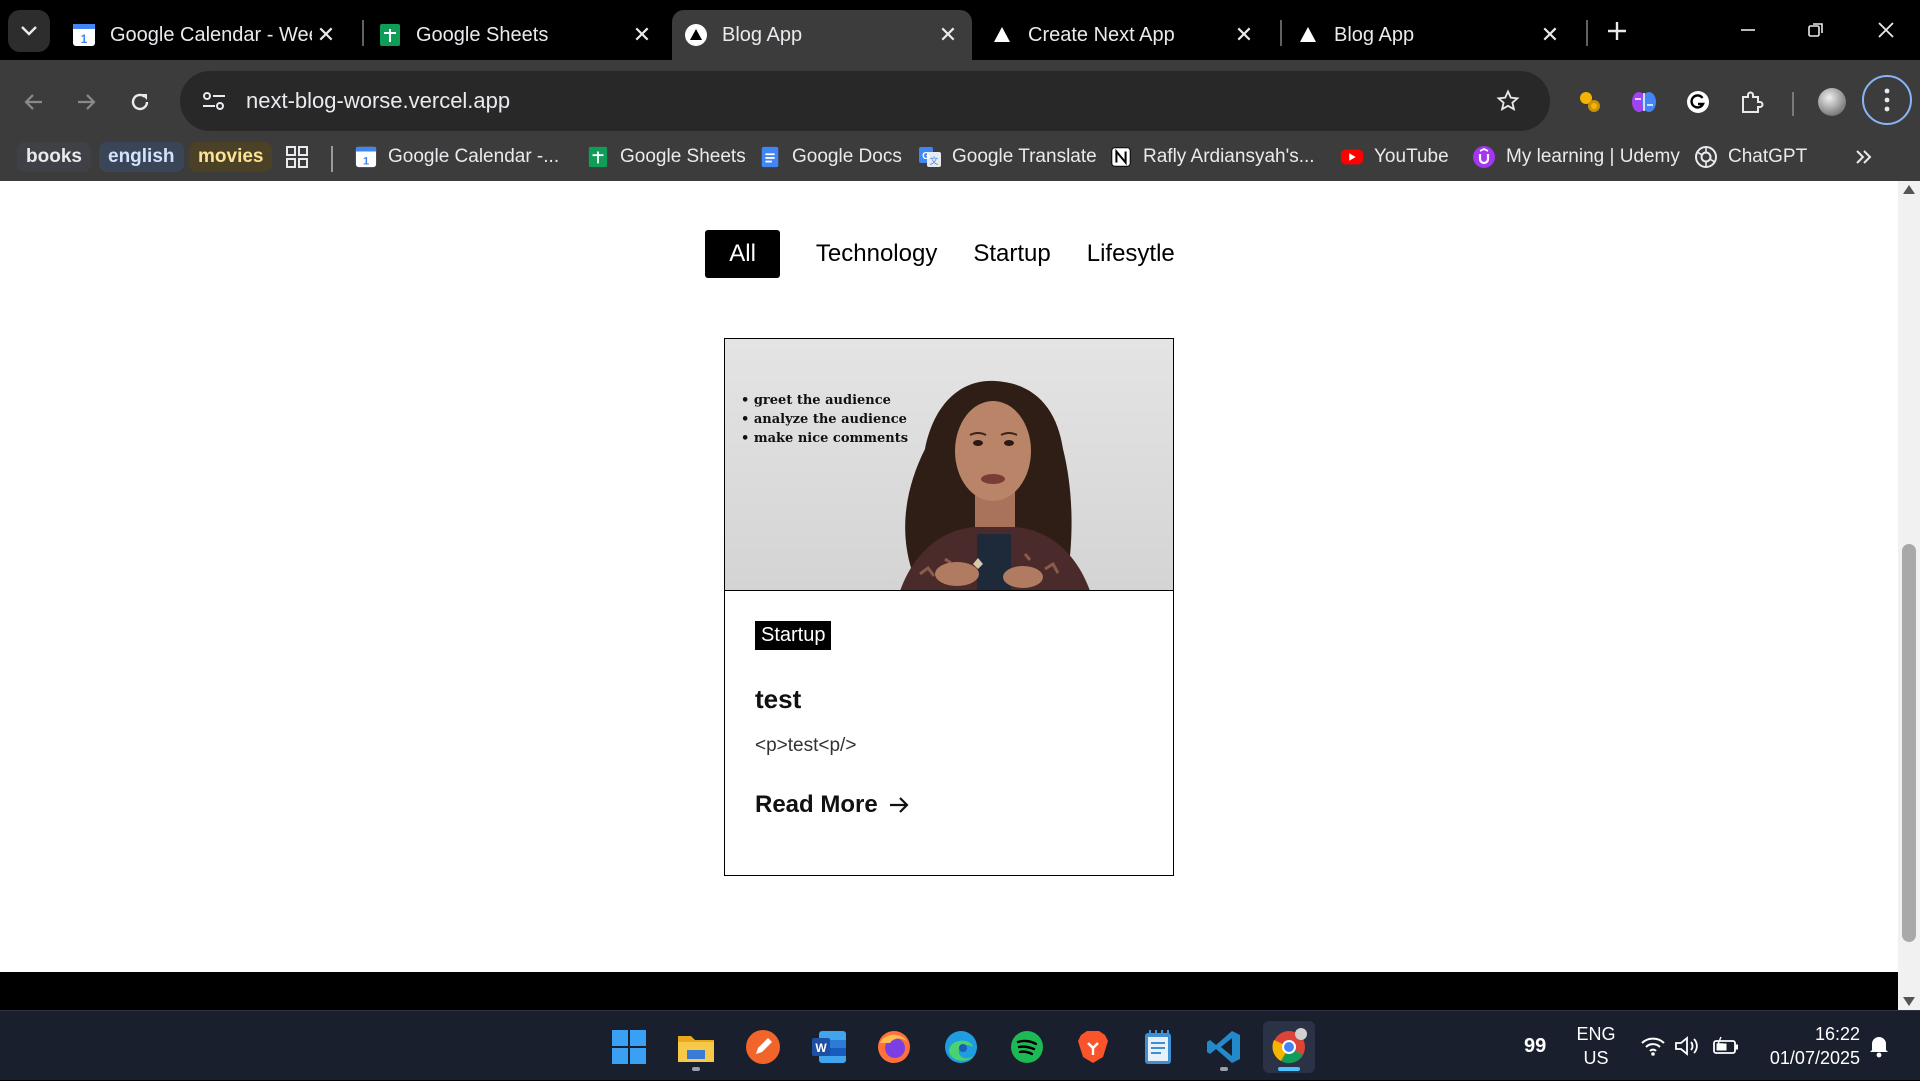 The height and width of the screenshot is (1081, 1920). I want to click on extension-brain-icon, so click(1644, 102).